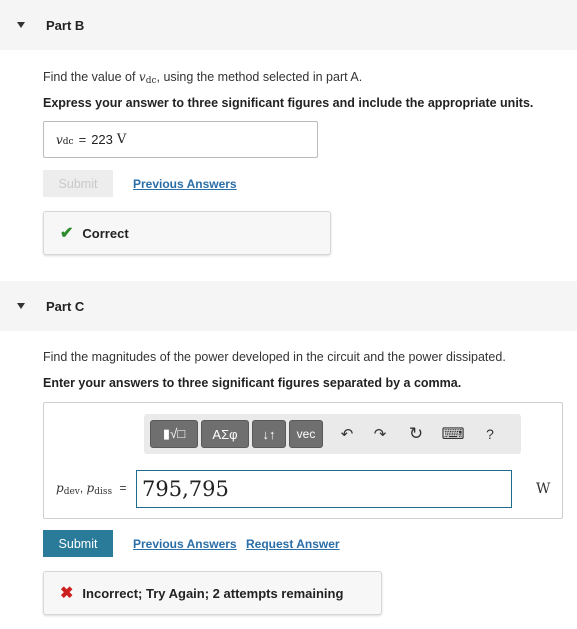 This screenshot has width=577, height=629. Describe the element at coordinates (332, 434) in the screenshot. I see `math-toolbar: ▮√□ ΑΣφ ↓↑ vec ↶ ↷ ↻ ⌨ ?` at that location.